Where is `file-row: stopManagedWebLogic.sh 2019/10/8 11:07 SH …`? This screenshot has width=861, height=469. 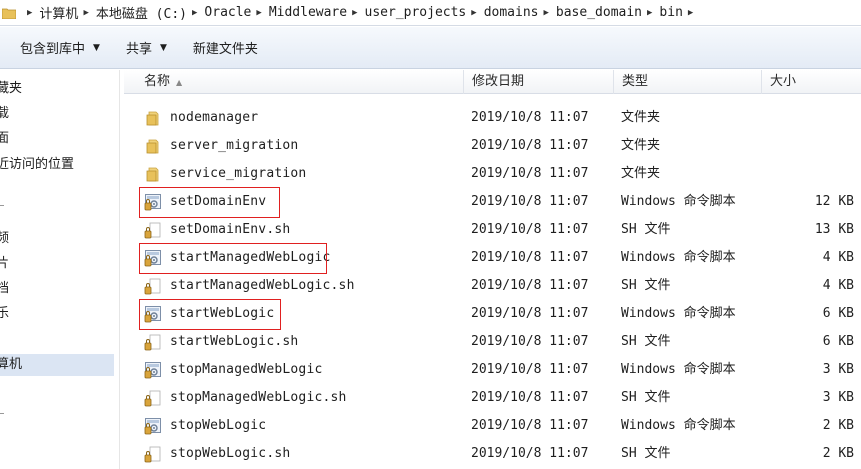 file-row: stopManagedWebLogic.sh 2019/10/8 11:07 SH … is located at coordinates (492, 398).